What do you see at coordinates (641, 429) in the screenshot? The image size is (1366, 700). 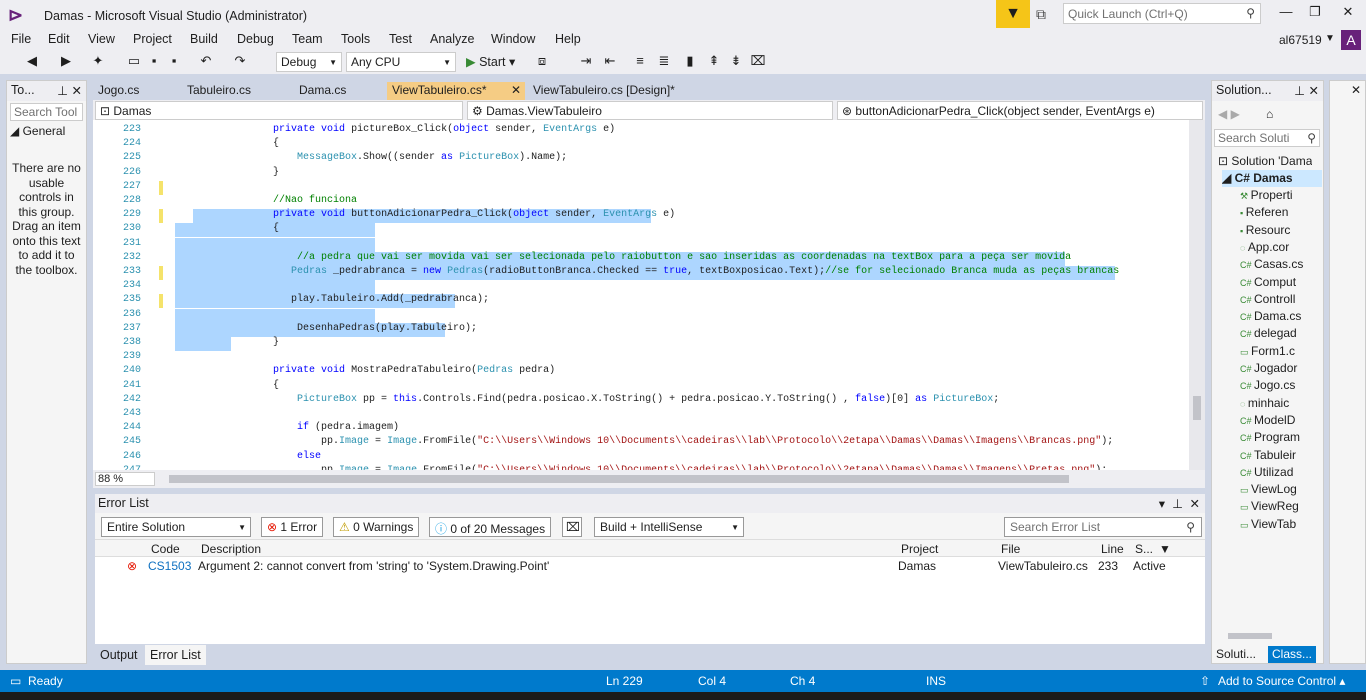 I see `code-line: 244 if (pedra.imagem)` at bounding box center [641, 429].